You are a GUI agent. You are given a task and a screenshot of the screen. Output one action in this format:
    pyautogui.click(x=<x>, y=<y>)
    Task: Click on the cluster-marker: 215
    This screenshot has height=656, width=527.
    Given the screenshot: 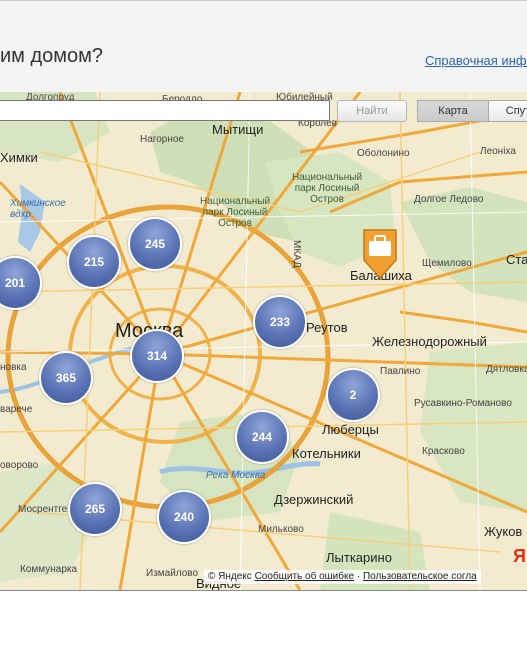 What is the action you would take?
    pyautogui.click(x=94, y=262)
    